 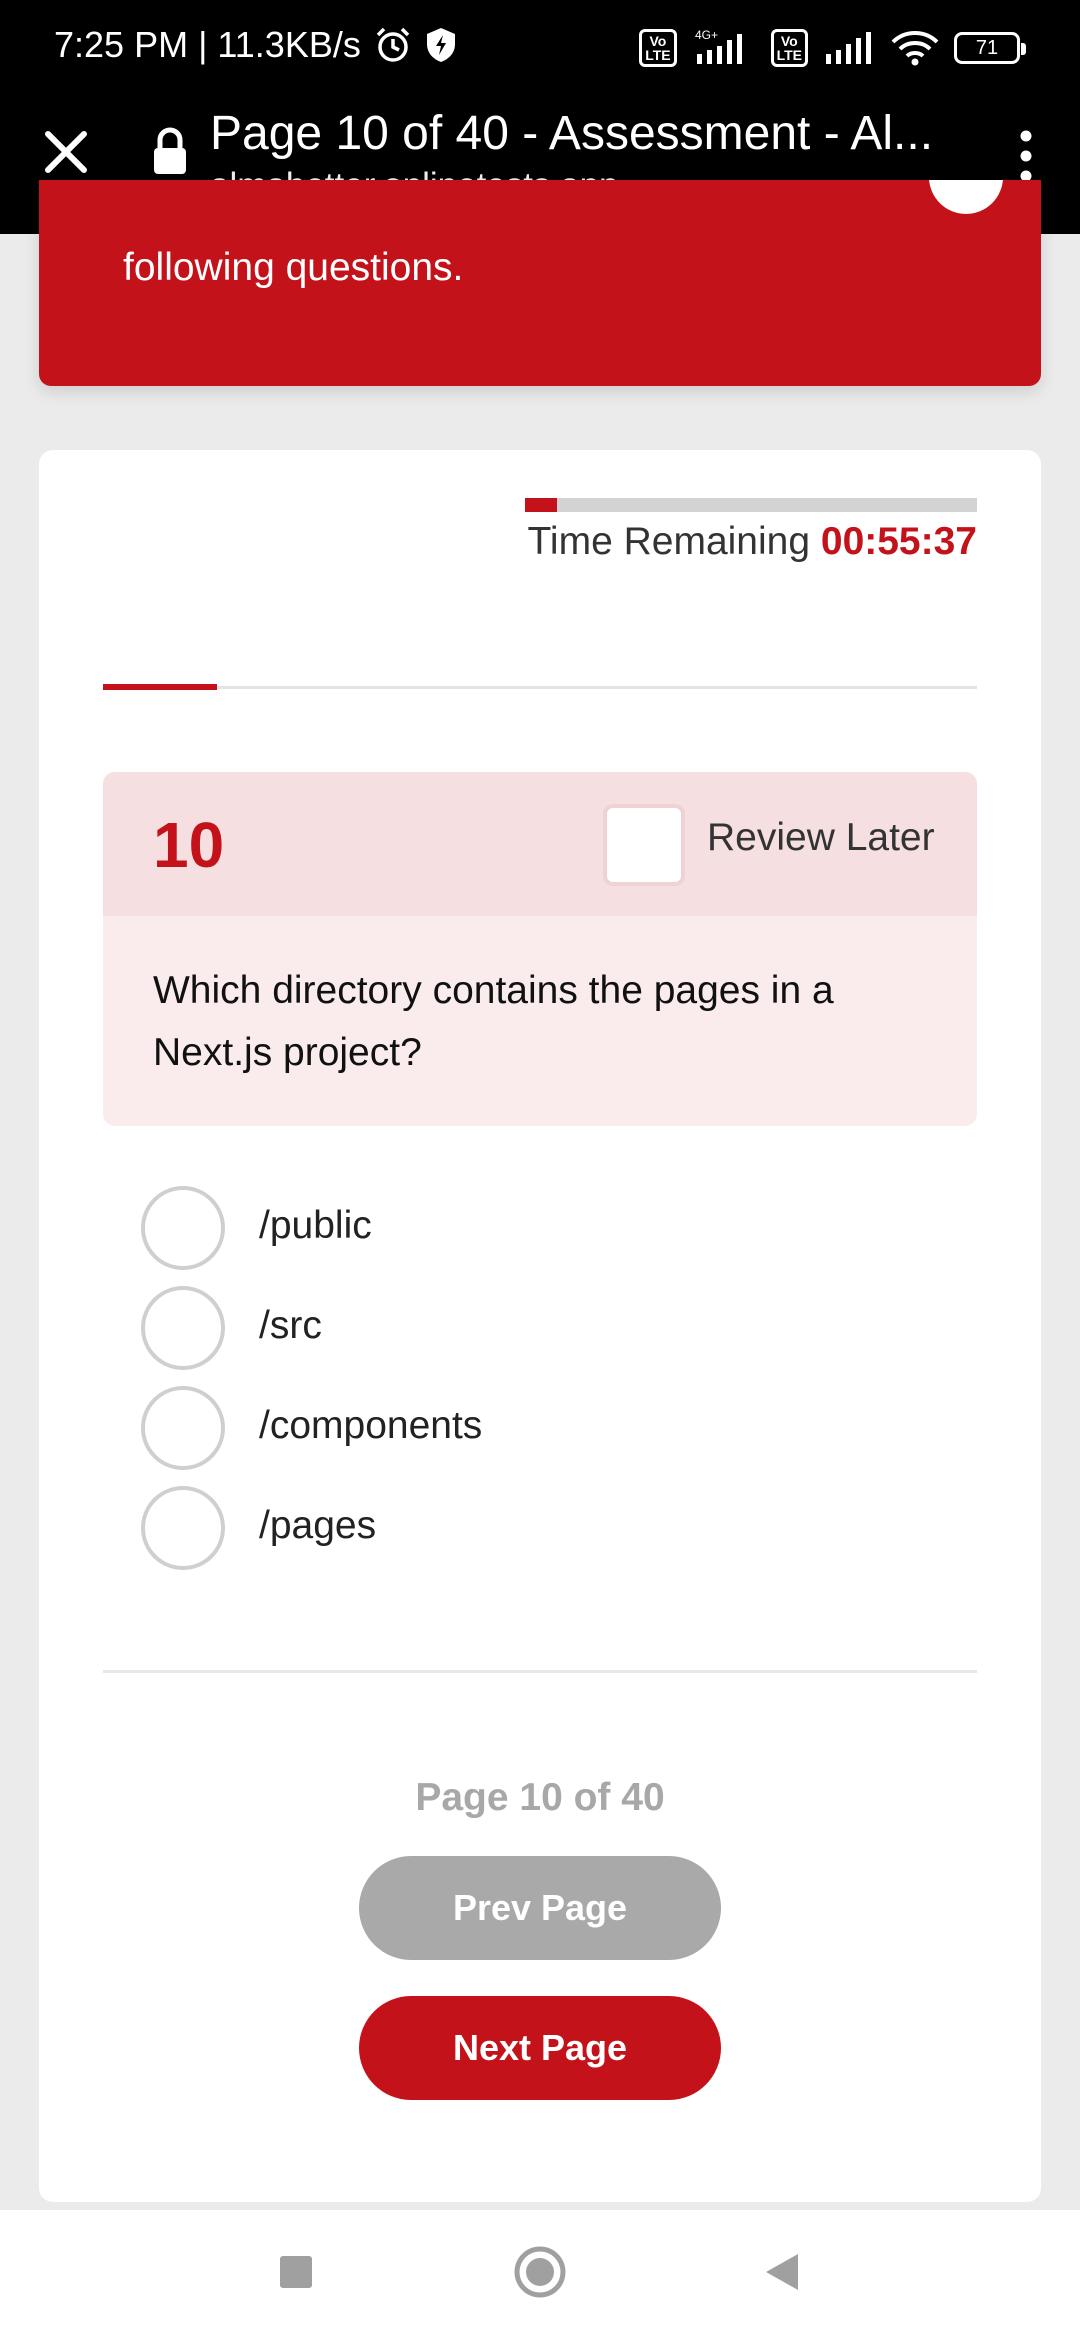 I want to click on option-label: /pages, so click(x=317, y=1526).